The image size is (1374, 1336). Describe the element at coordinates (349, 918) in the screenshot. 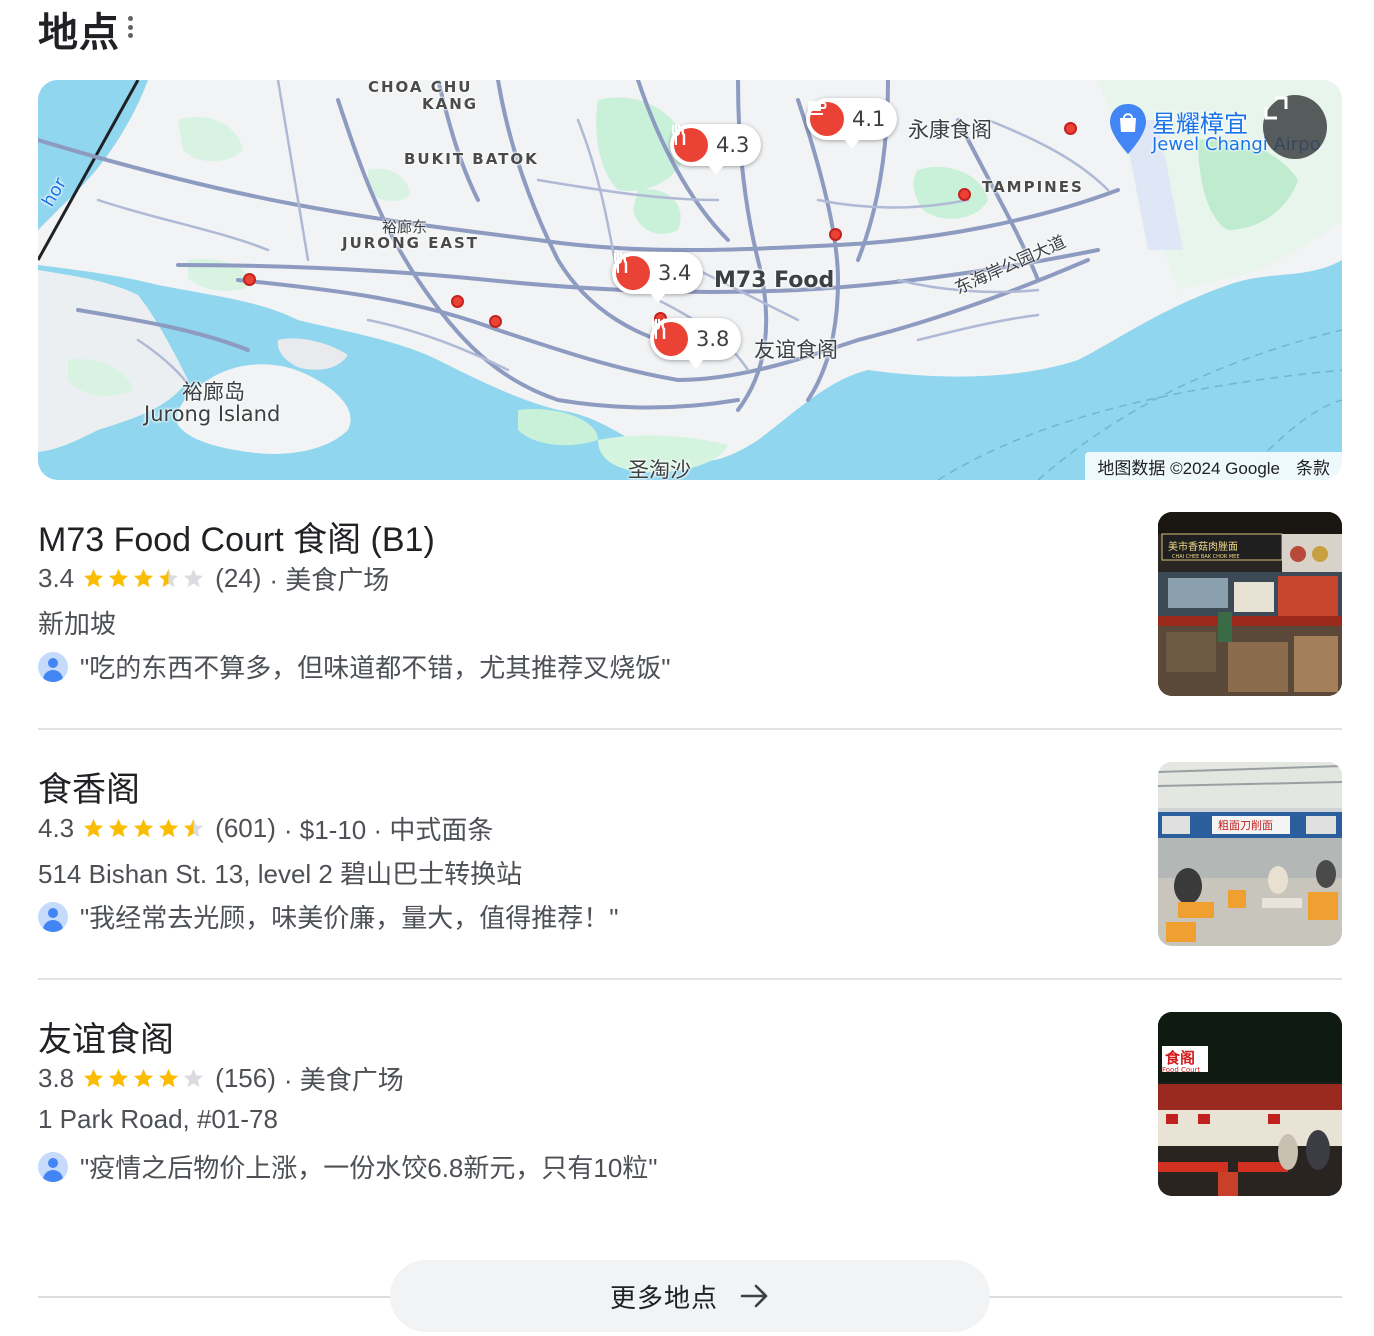

I see `review-text: "我经常去光顾，味美价廉，量大，值得推荐！"` at that location.